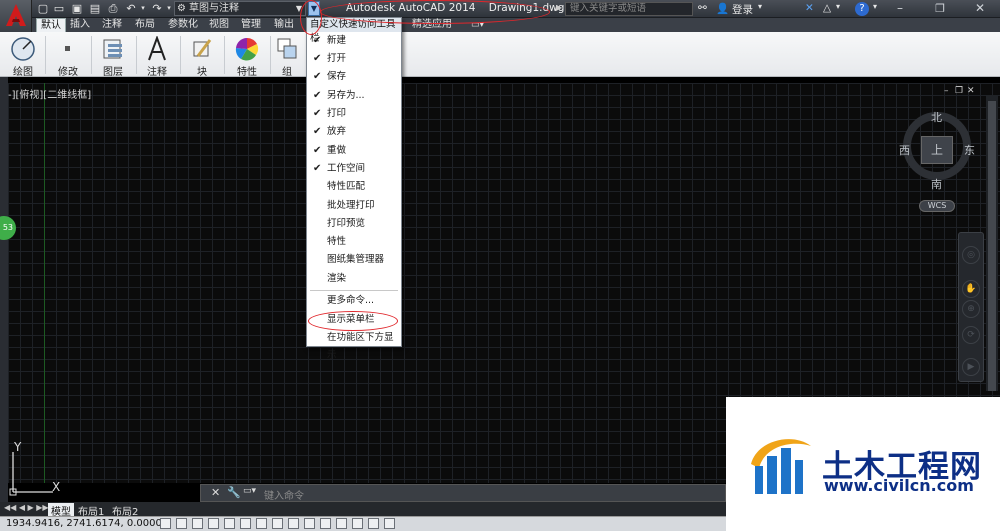 The image size is (1000, 531). I want to click on properties-panel-button: 特性, so click(247, 56).